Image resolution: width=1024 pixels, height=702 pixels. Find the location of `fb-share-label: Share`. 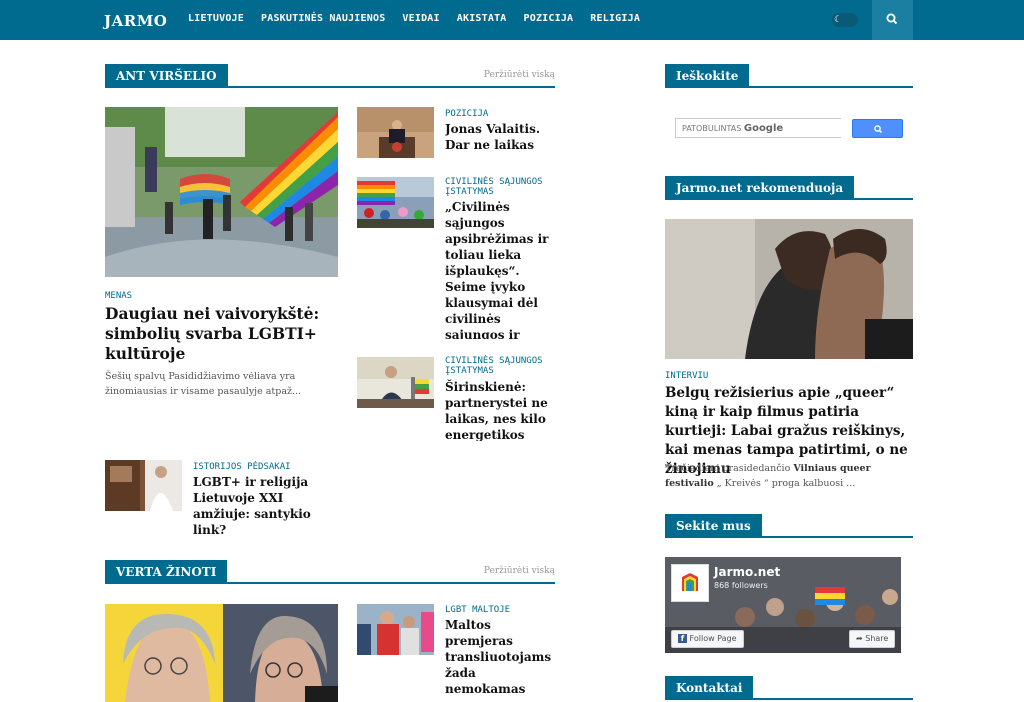

fb-share-label: Share is located at coordinates (877, 638).